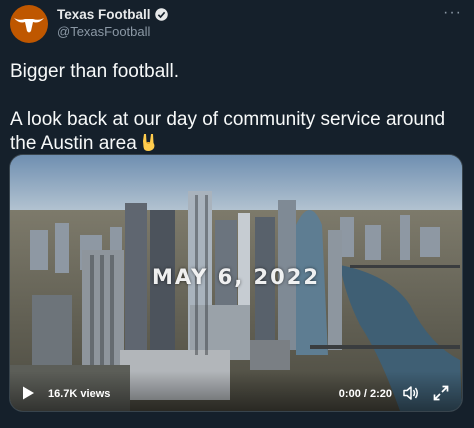 This screenshot has height=428, width=474. Describe the element at coordinates (365, 394) in the screenshot. I see `video-time: 0:00 / 2:20` at that location.